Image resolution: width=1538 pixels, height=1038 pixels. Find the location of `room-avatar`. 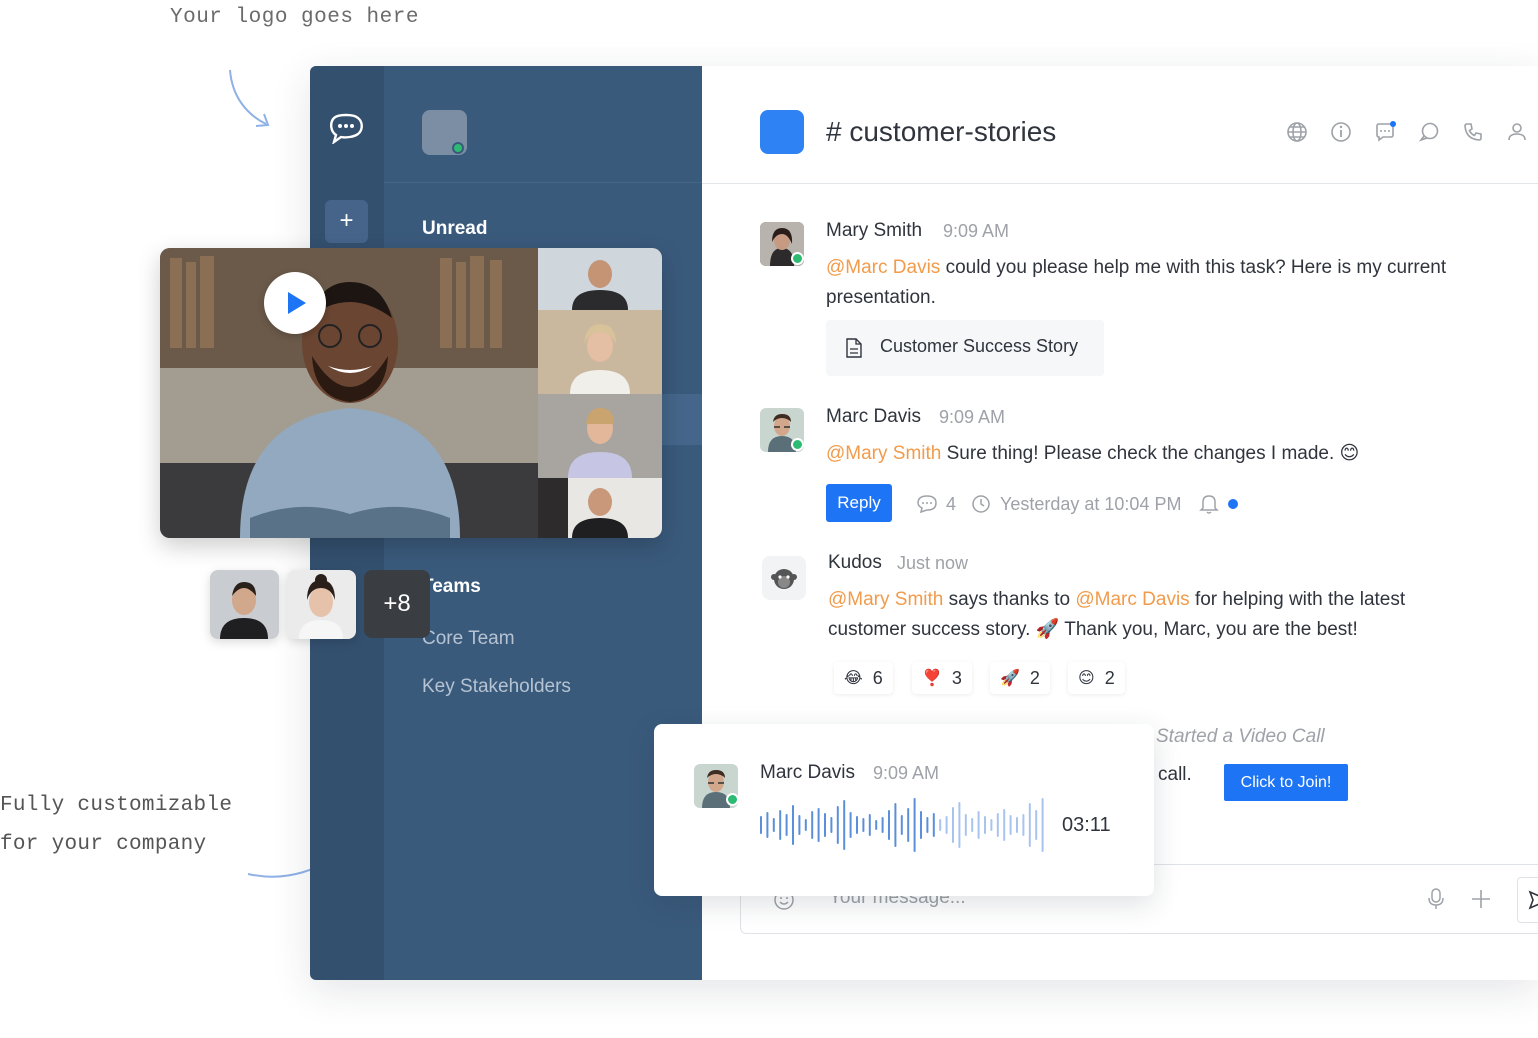

room-avatar is located at coordinates (782, 132).